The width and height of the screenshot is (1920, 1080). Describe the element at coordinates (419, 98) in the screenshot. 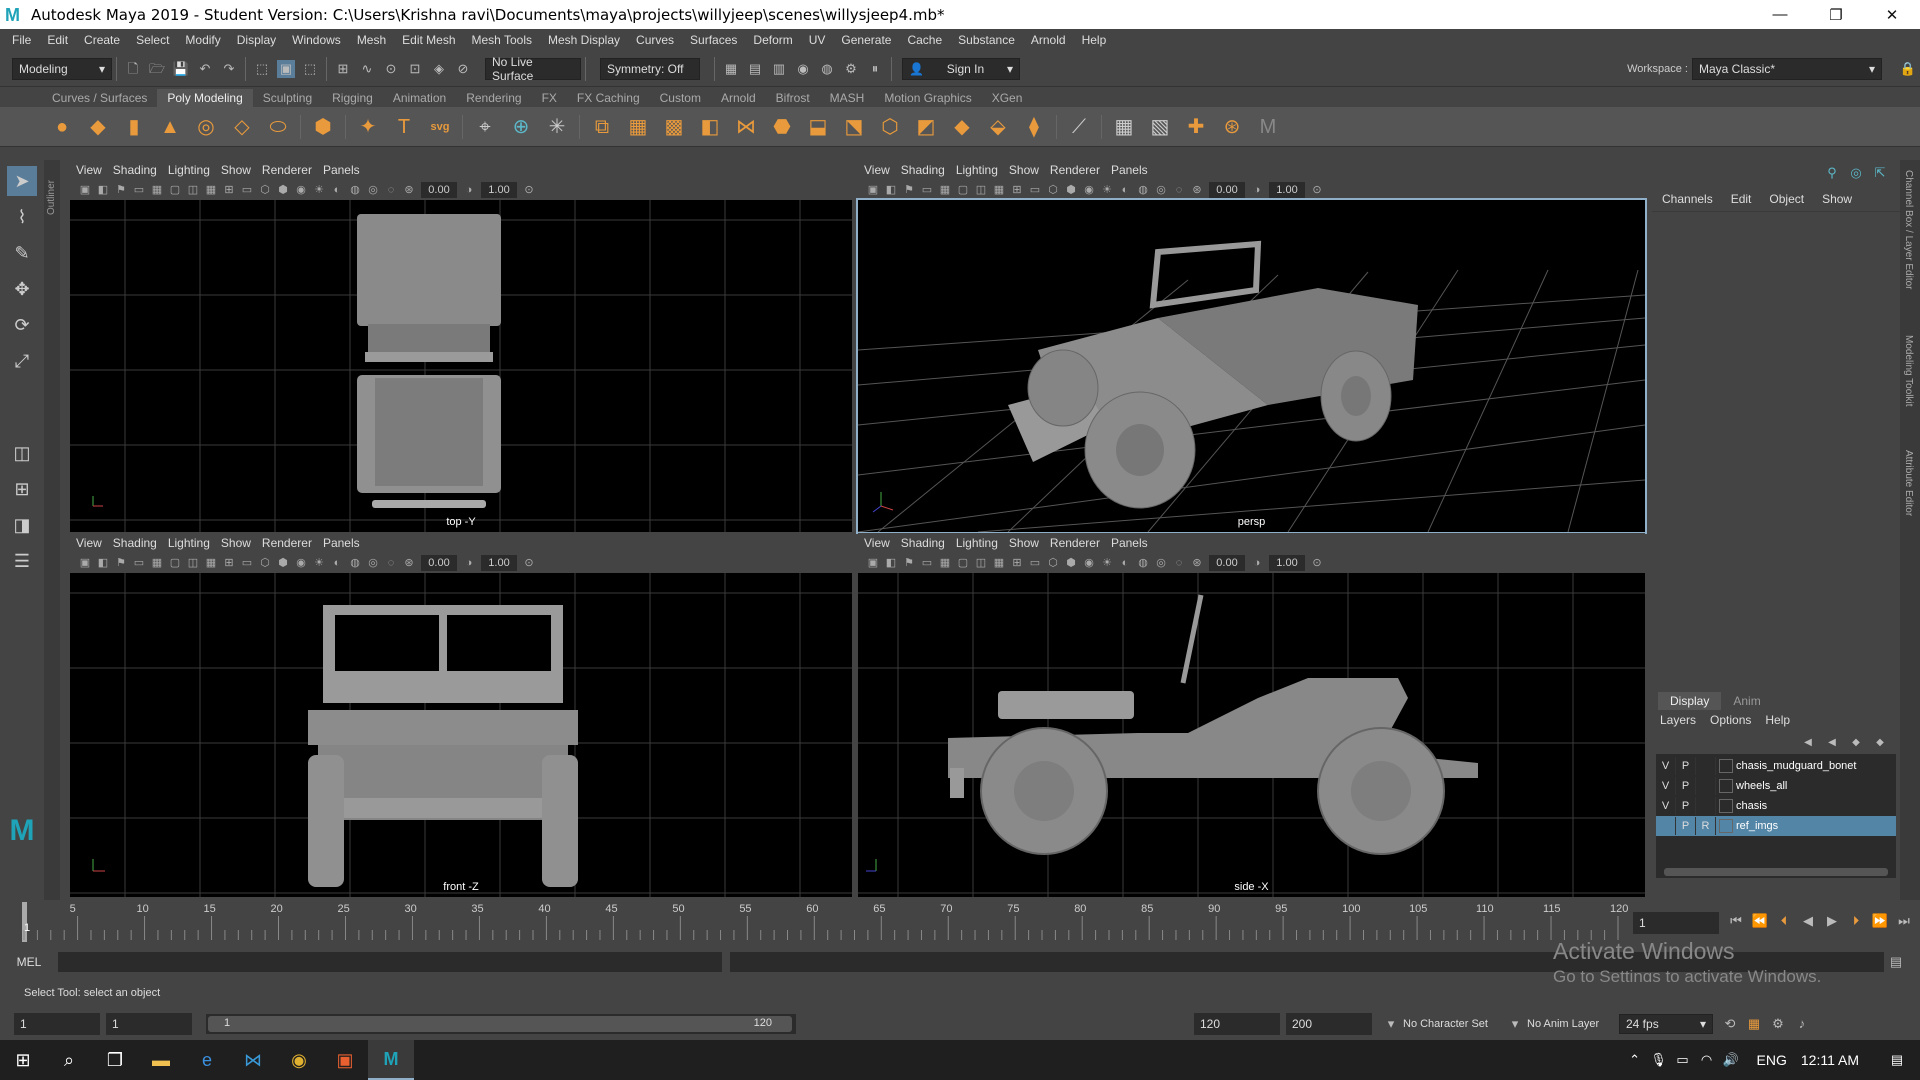

I see `shelf-tab-animation: Animation` at that location.